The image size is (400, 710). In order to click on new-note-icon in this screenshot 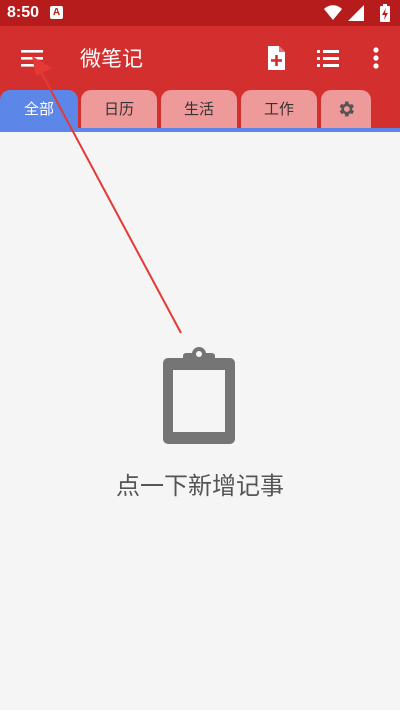, I will do `click(276, 58)`.